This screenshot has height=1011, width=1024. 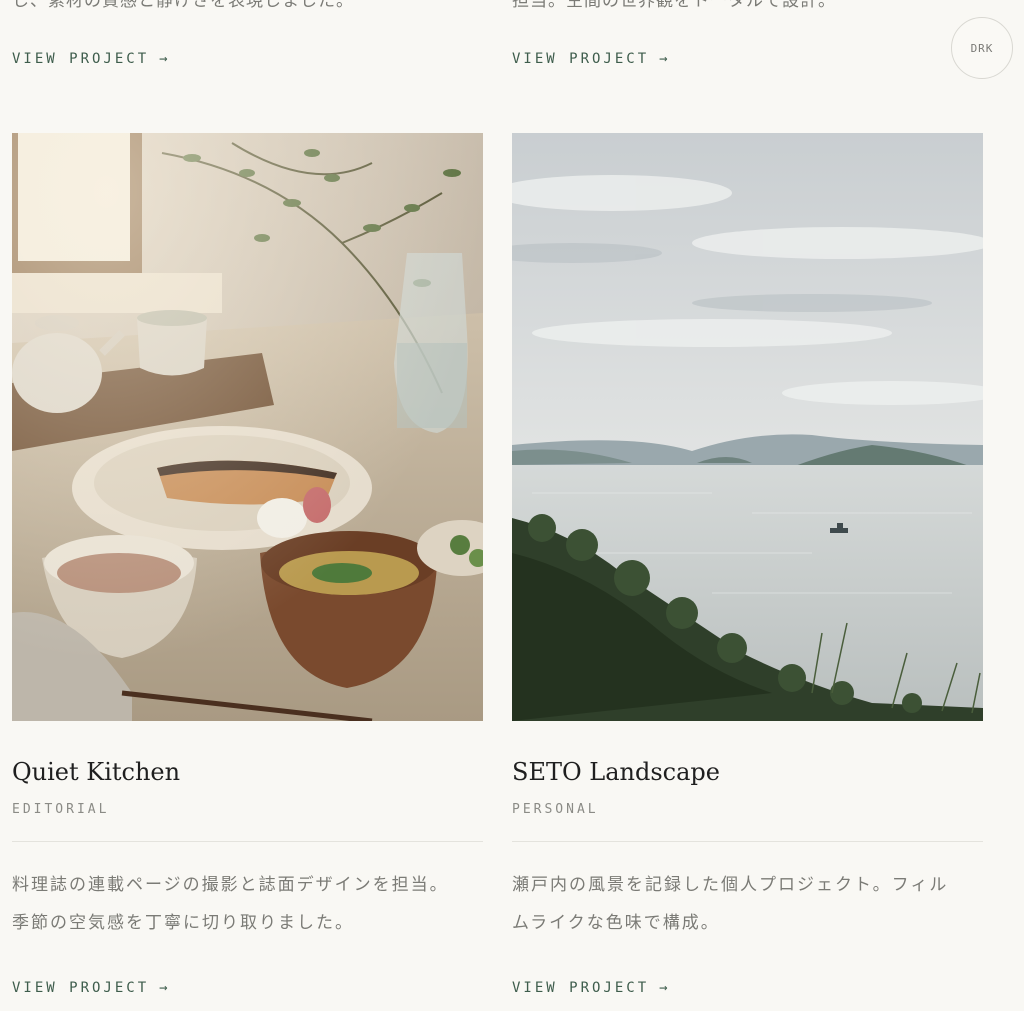 What do you see at coordinates (730, 885) in the screenshot?
I see `project-description-line: 瀬戸内の風景を記録した個人プロジェクト。フィル` at bounding box center [730, 885].